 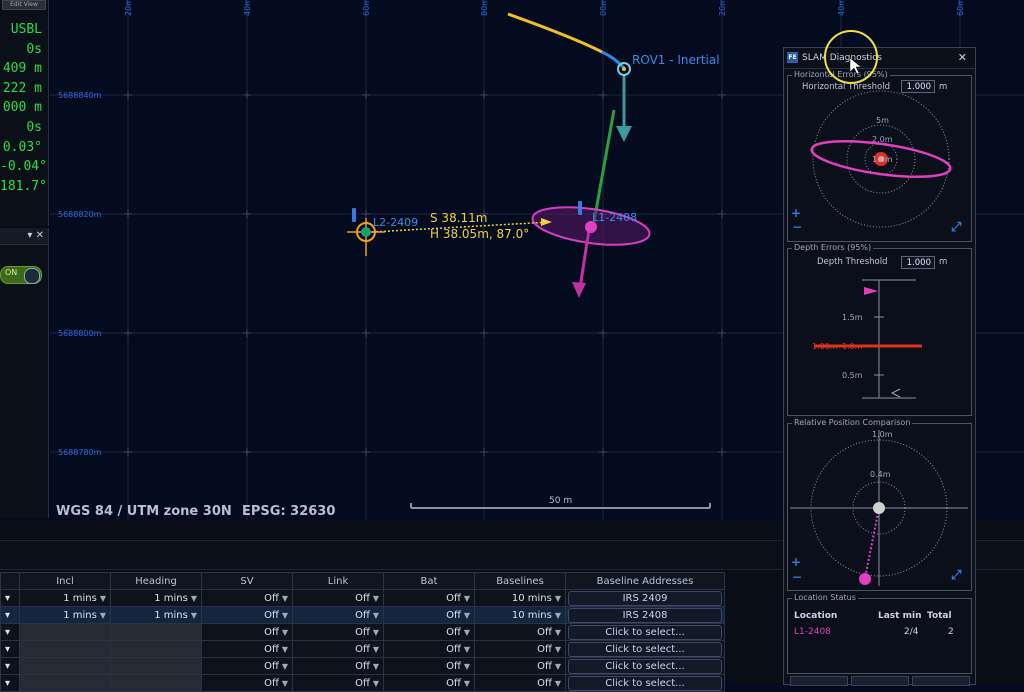 I want to click on location-name: L1-2408, so click(x=812, y=632).